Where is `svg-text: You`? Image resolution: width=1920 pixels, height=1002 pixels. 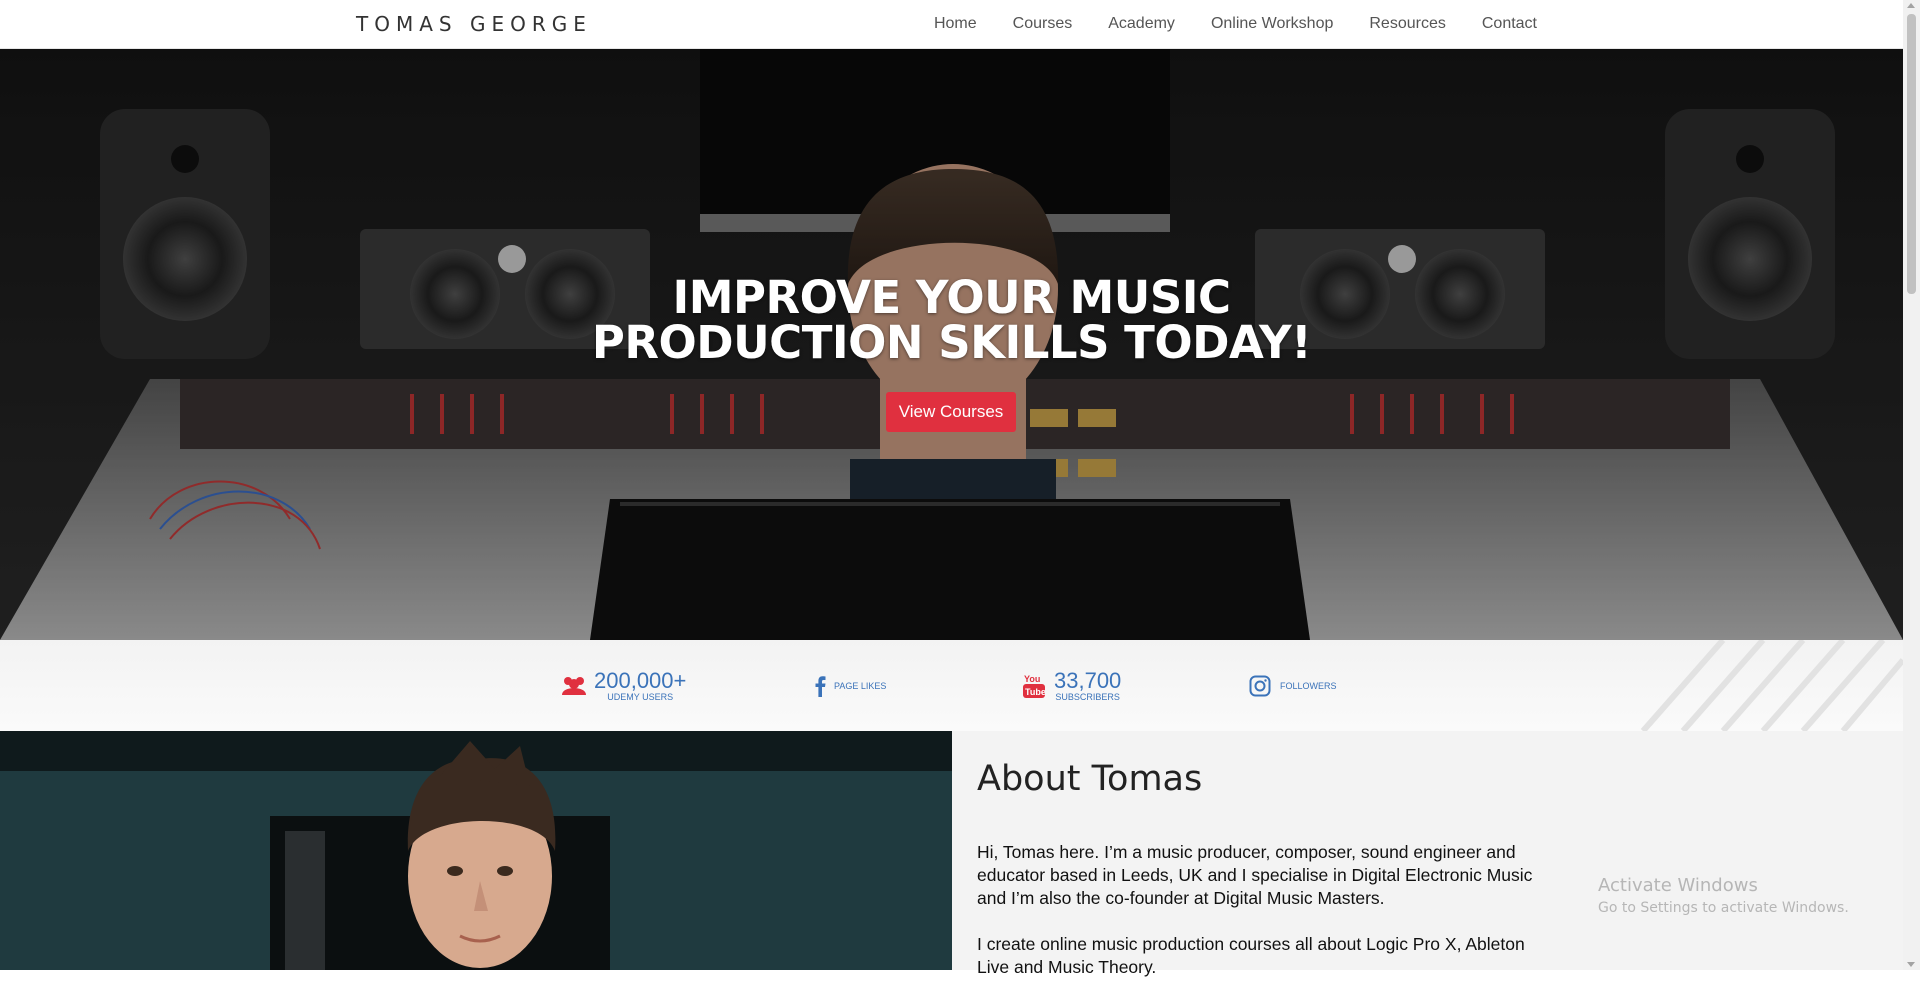 svg-text: You is located at coordinates (1032, 679).